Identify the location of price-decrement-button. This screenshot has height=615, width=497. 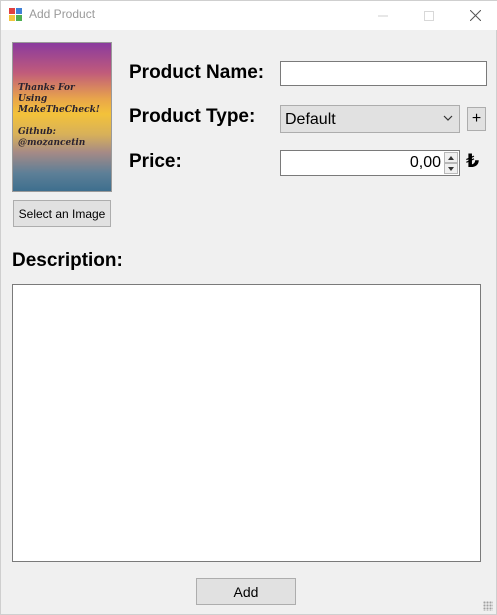
(451, 168).